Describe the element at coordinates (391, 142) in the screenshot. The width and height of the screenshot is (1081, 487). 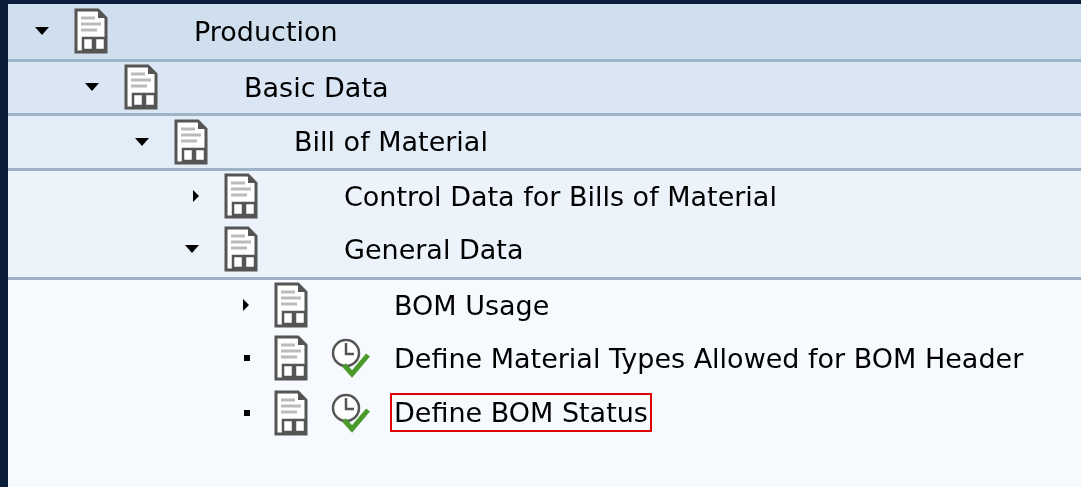
I see `tree-item-label: Bill of Material` at that location.